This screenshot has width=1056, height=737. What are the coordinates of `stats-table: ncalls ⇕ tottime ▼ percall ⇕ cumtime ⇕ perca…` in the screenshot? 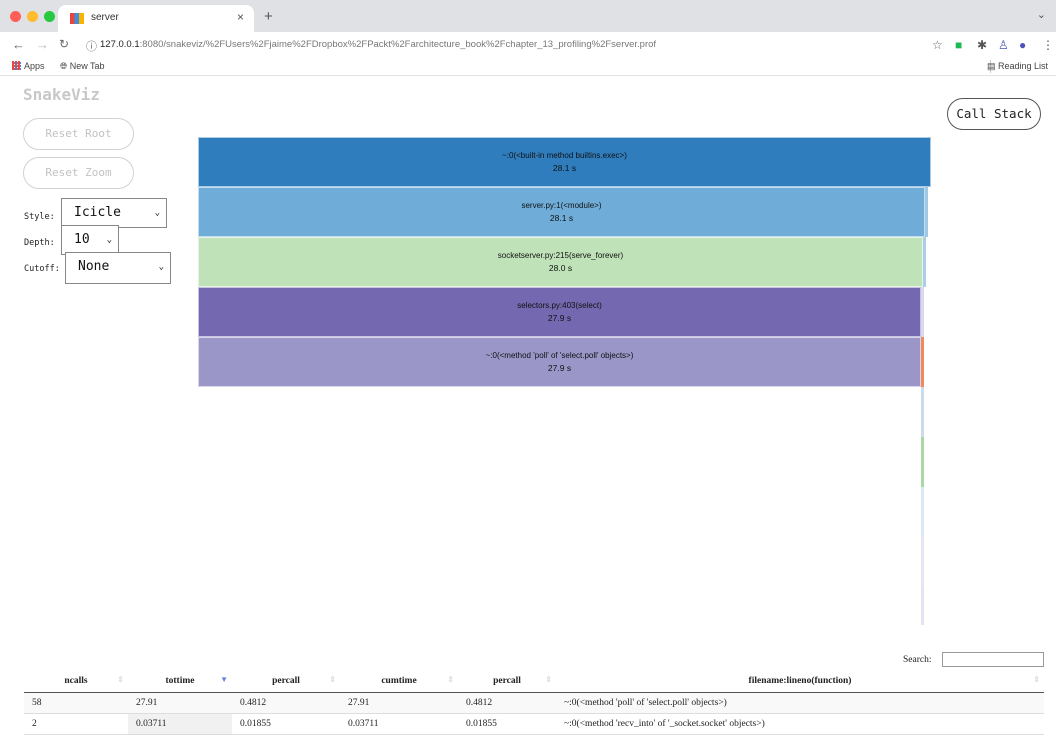 It's located at (534, 702).